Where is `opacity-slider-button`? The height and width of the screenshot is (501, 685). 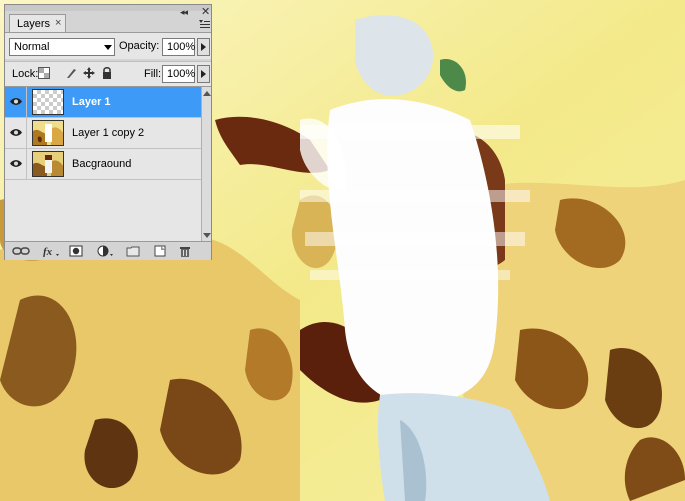 opacity-slider-button is located at coordinates (203, 47).